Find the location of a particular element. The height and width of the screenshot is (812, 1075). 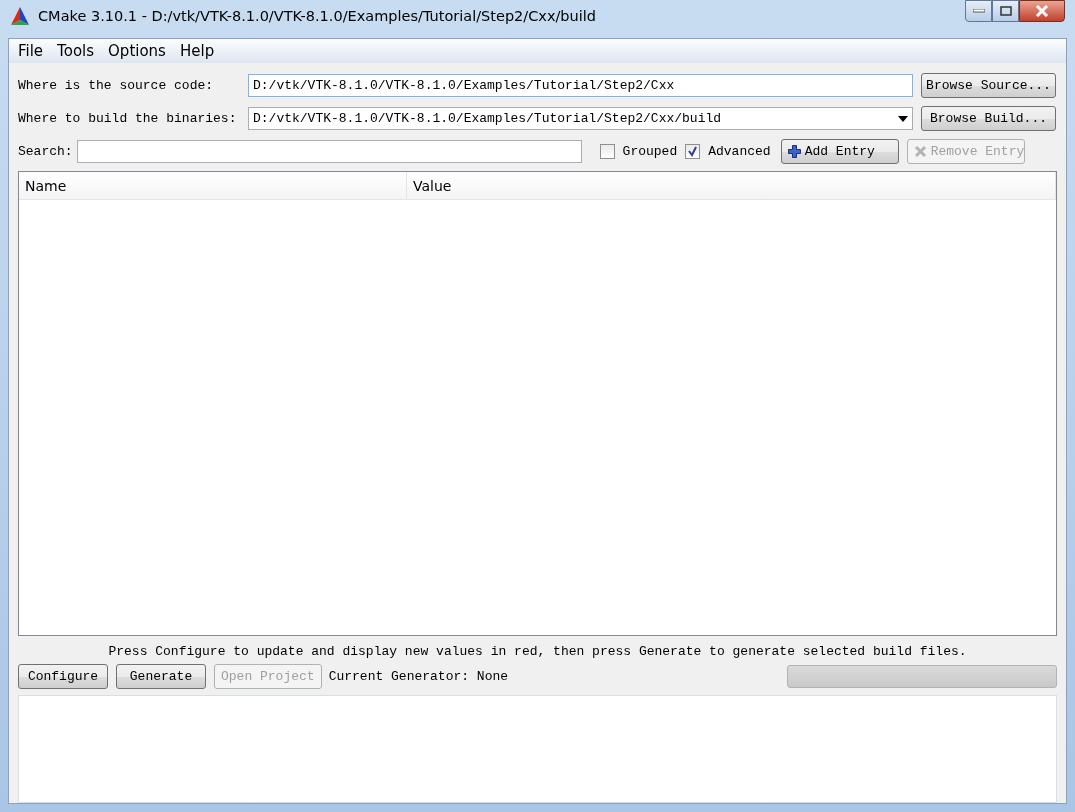

menu-item: Help is located at coordinates (197, 51).